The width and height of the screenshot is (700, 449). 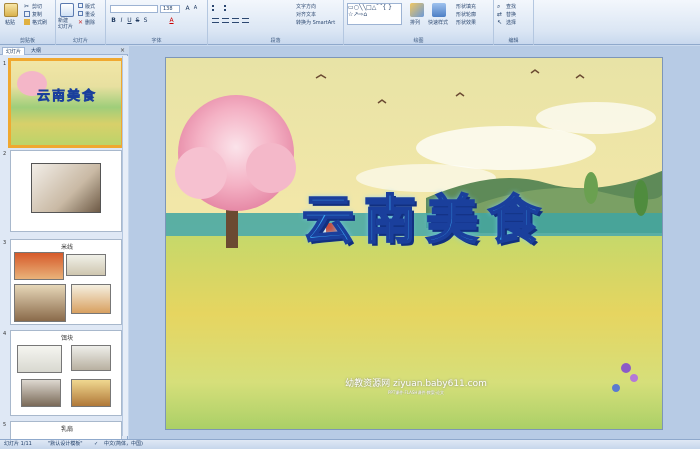 I want to click on status-bar: 幻灯片 1/11 "默认设计模板" ✓ 中文(简体，中国), so click(x=350, y=444).